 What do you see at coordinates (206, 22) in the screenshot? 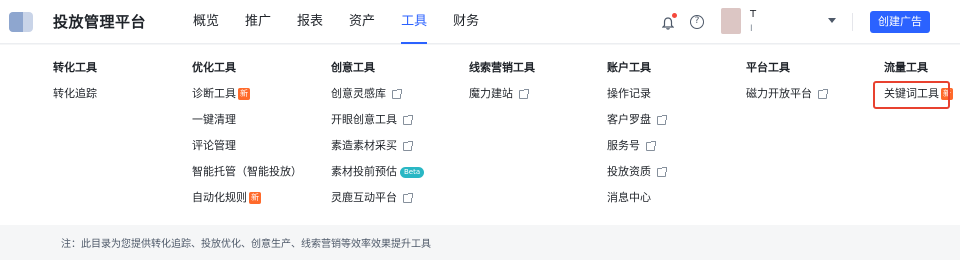
I see `nav-overview: 概览` at bounding box center [206, 22].